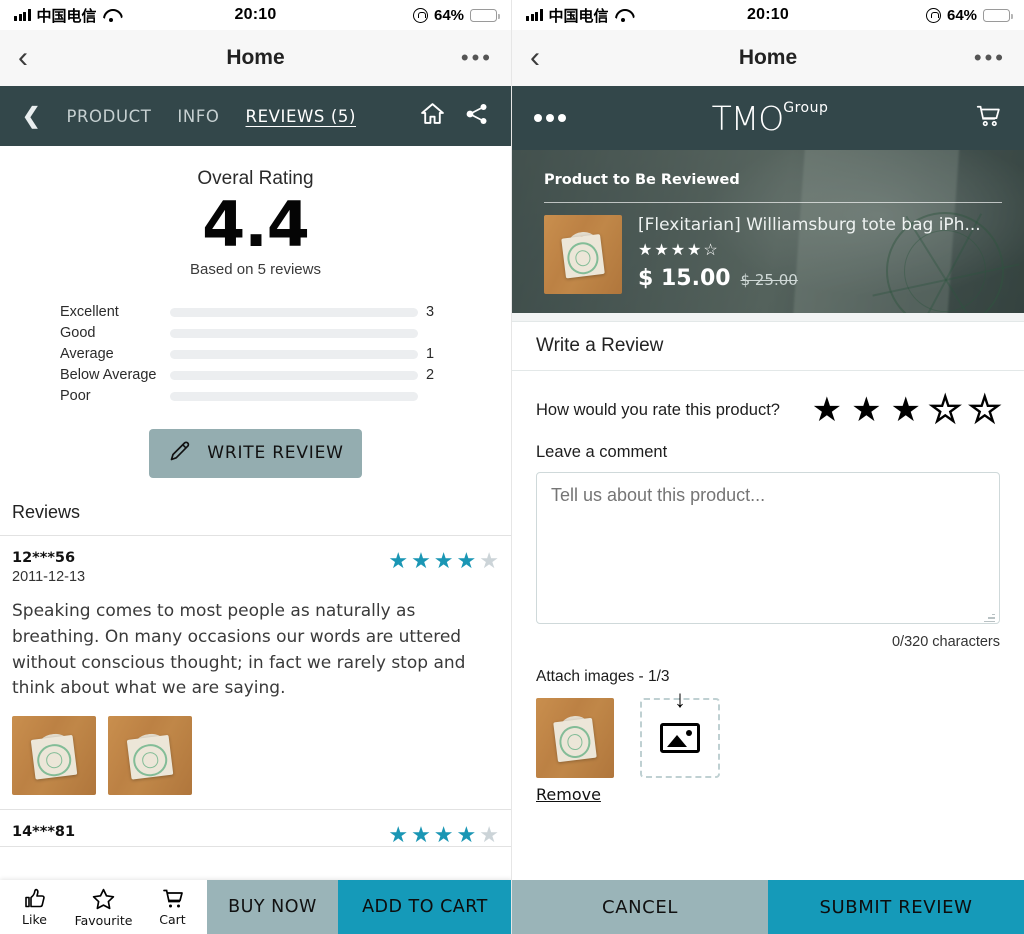 The height and width of the screenshot is (934, 1024). I want to click on reviews-heading: Reviews, so click(255, 507).